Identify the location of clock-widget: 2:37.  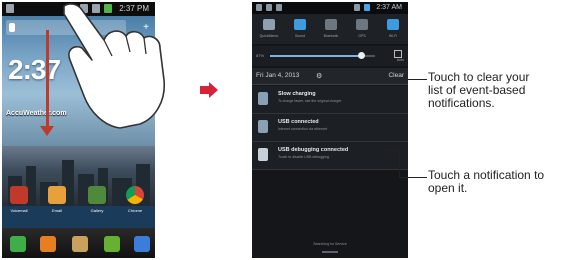
(34, 70).